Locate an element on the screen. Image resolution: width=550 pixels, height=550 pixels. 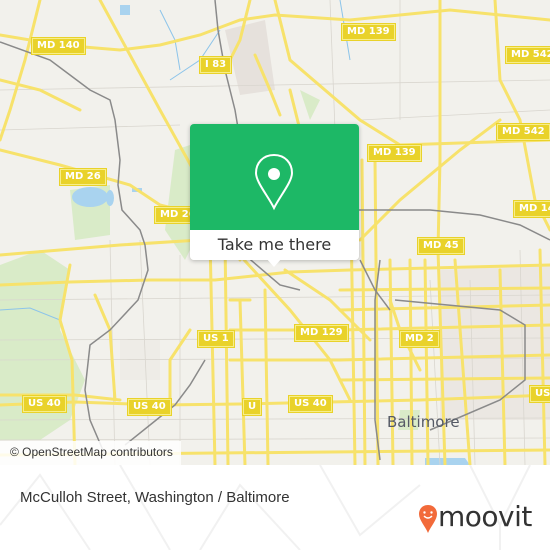
city-label-baltimore: Baltimore is located at coordinates (423, 422).